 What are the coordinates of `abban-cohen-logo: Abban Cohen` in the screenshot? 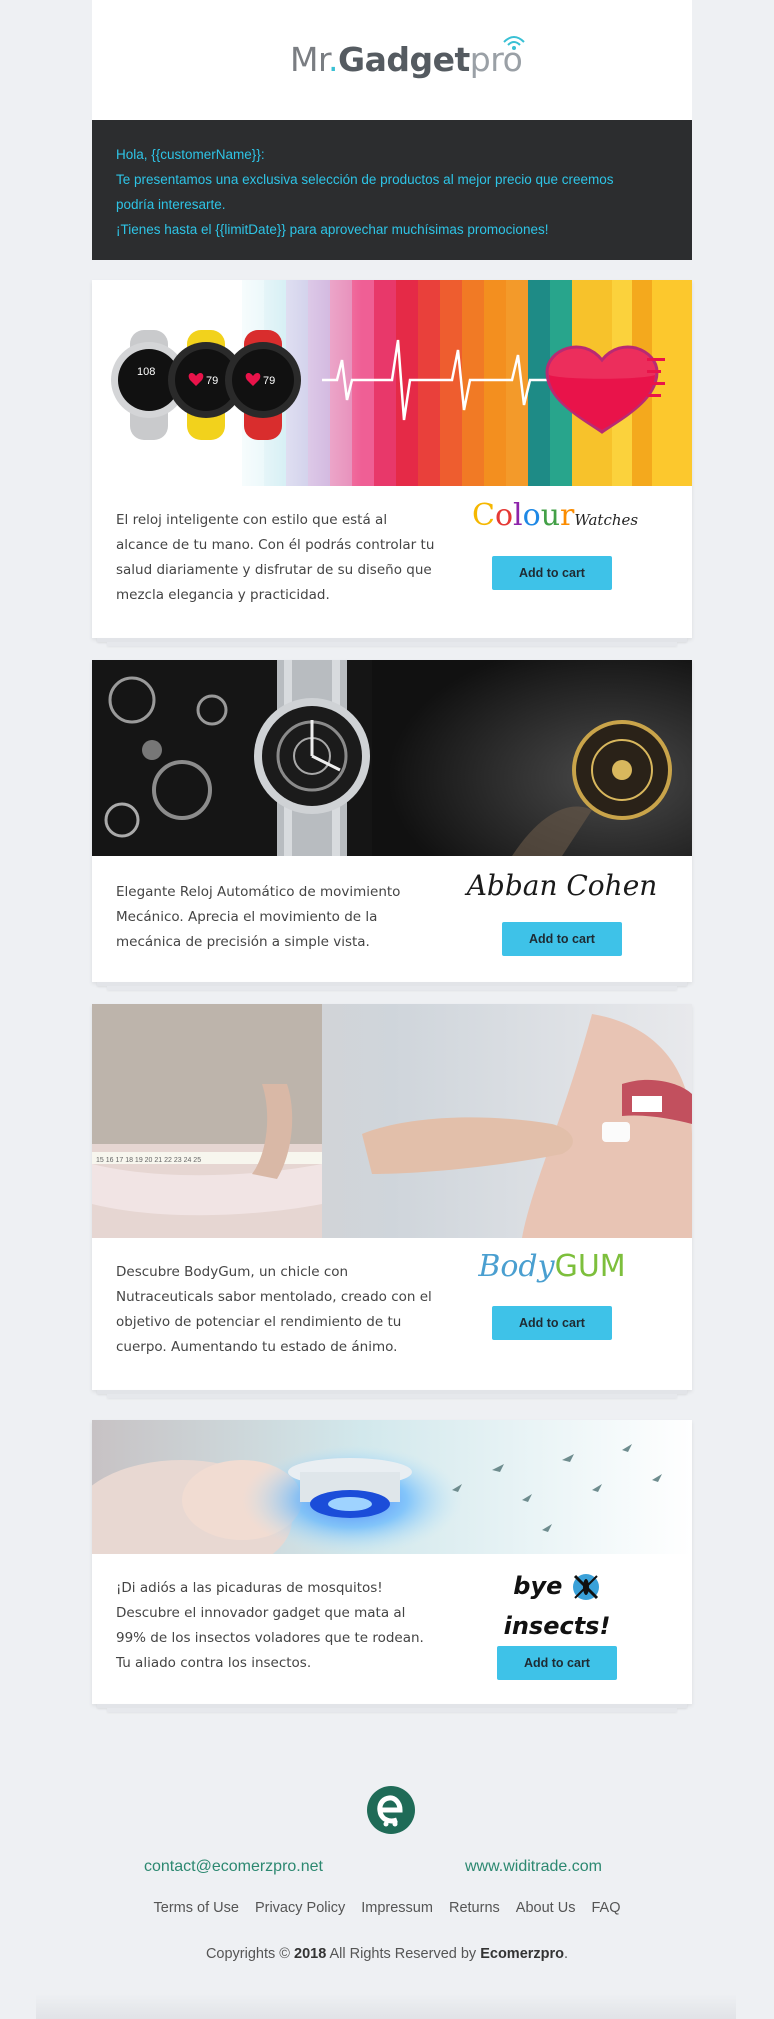 It's located at (562, 888).